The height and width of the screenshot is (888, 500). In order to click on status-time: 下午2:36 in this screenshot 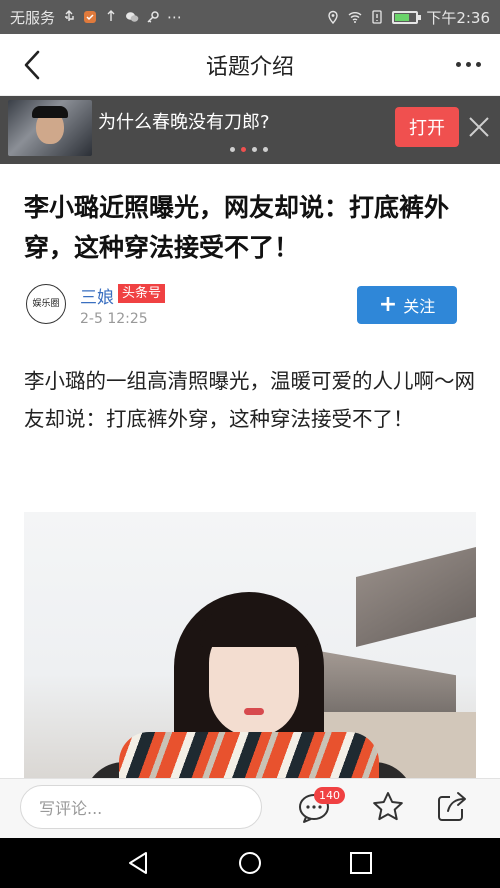, I will do `click(458, 17)`.